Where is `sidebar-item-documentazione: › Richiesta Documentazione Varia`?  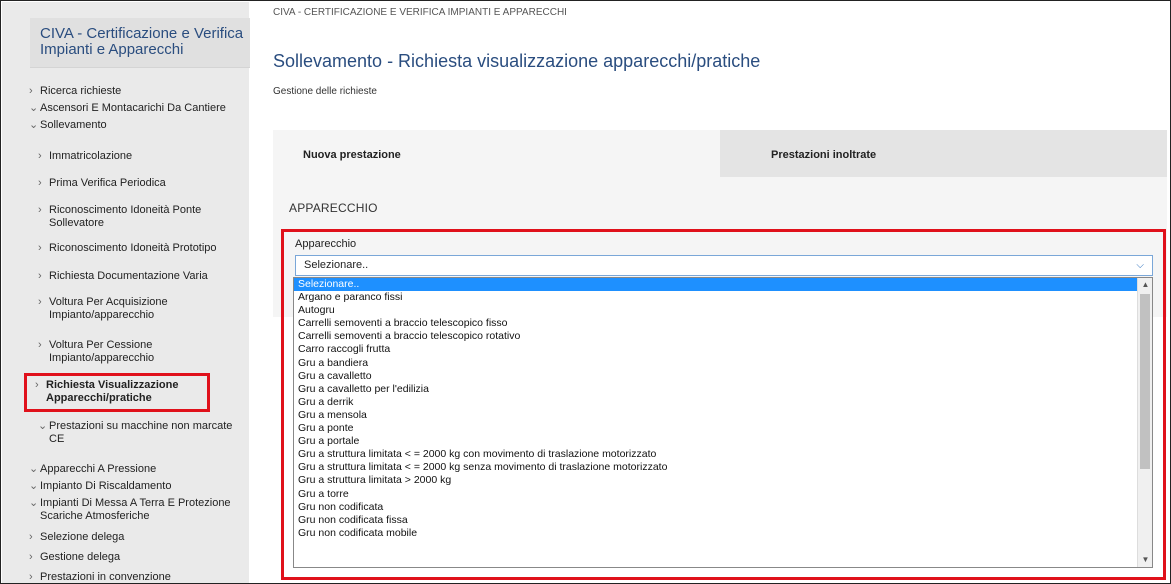 sidebar-item-documentazione: › Richiesta Documentazione Varia is located at coordinates (140, 276).